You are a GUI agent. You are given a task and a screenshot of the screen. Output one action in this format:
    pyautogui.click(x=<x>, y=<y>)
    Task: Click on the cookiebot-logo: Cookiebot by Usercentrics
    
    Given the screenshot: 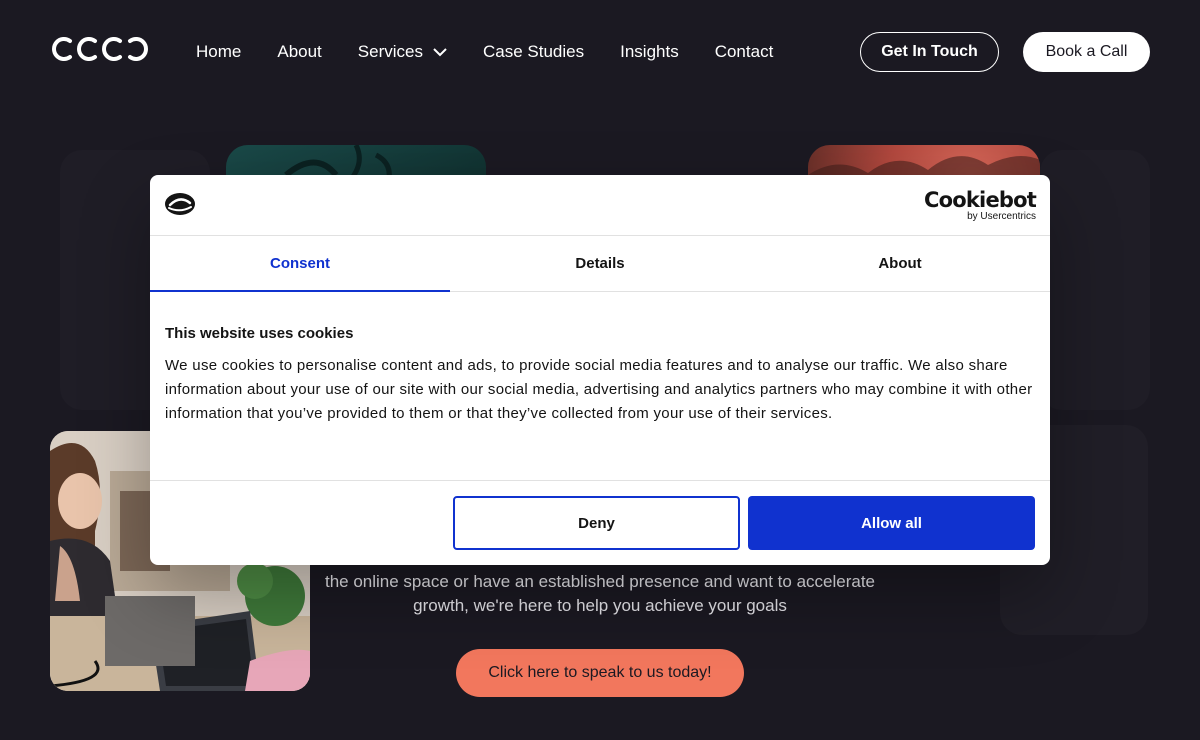 What is the action you would take?
    pyautogui.click(x=980, y=205)
    